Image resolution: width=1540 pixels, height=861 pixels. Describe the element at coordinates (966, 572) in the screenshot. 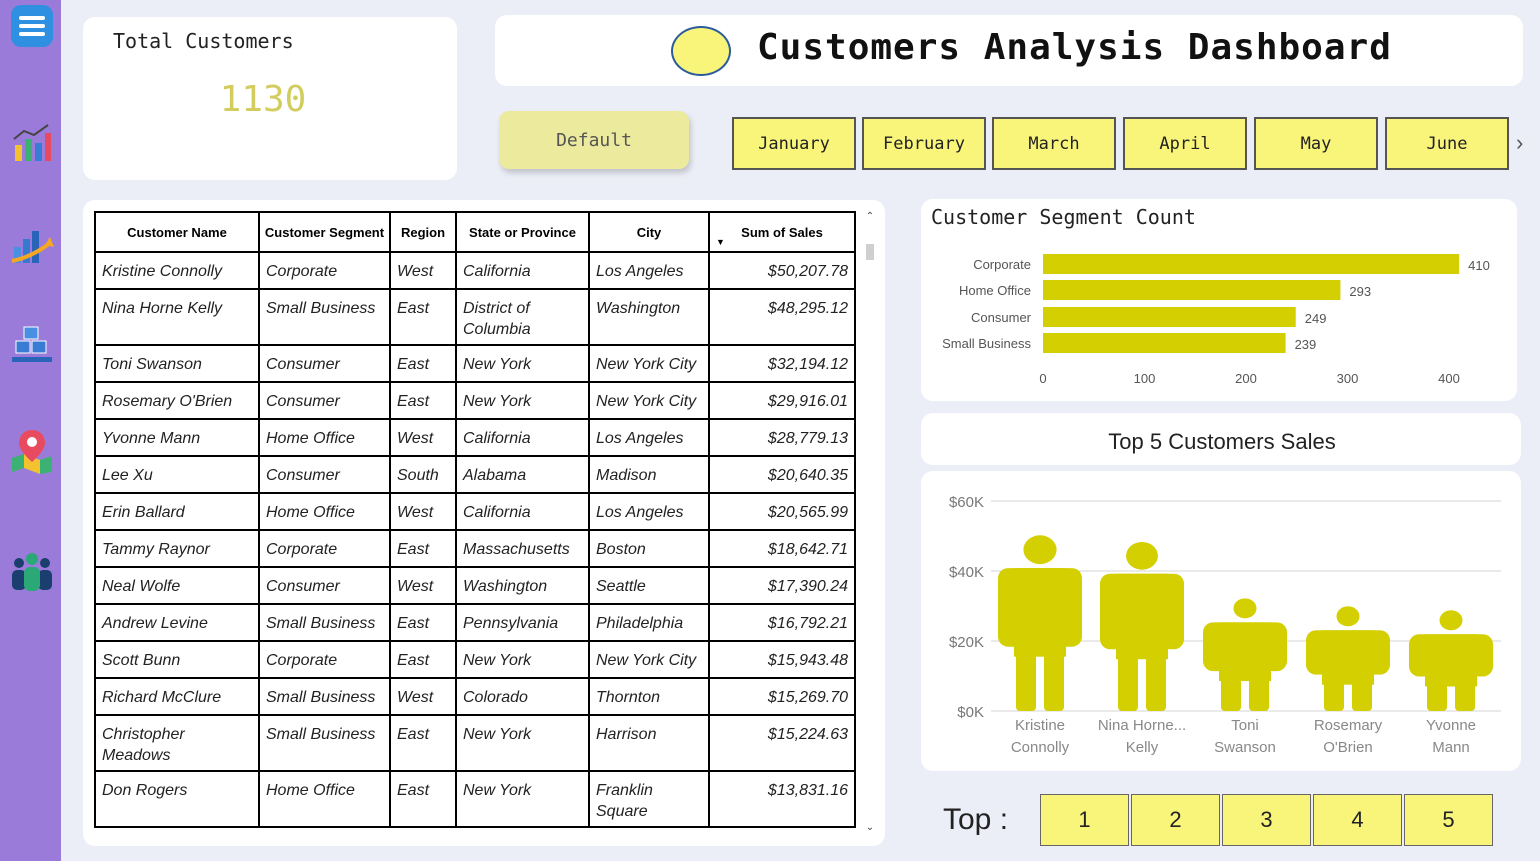

I see `top5-y-tick: $40K` at that location.